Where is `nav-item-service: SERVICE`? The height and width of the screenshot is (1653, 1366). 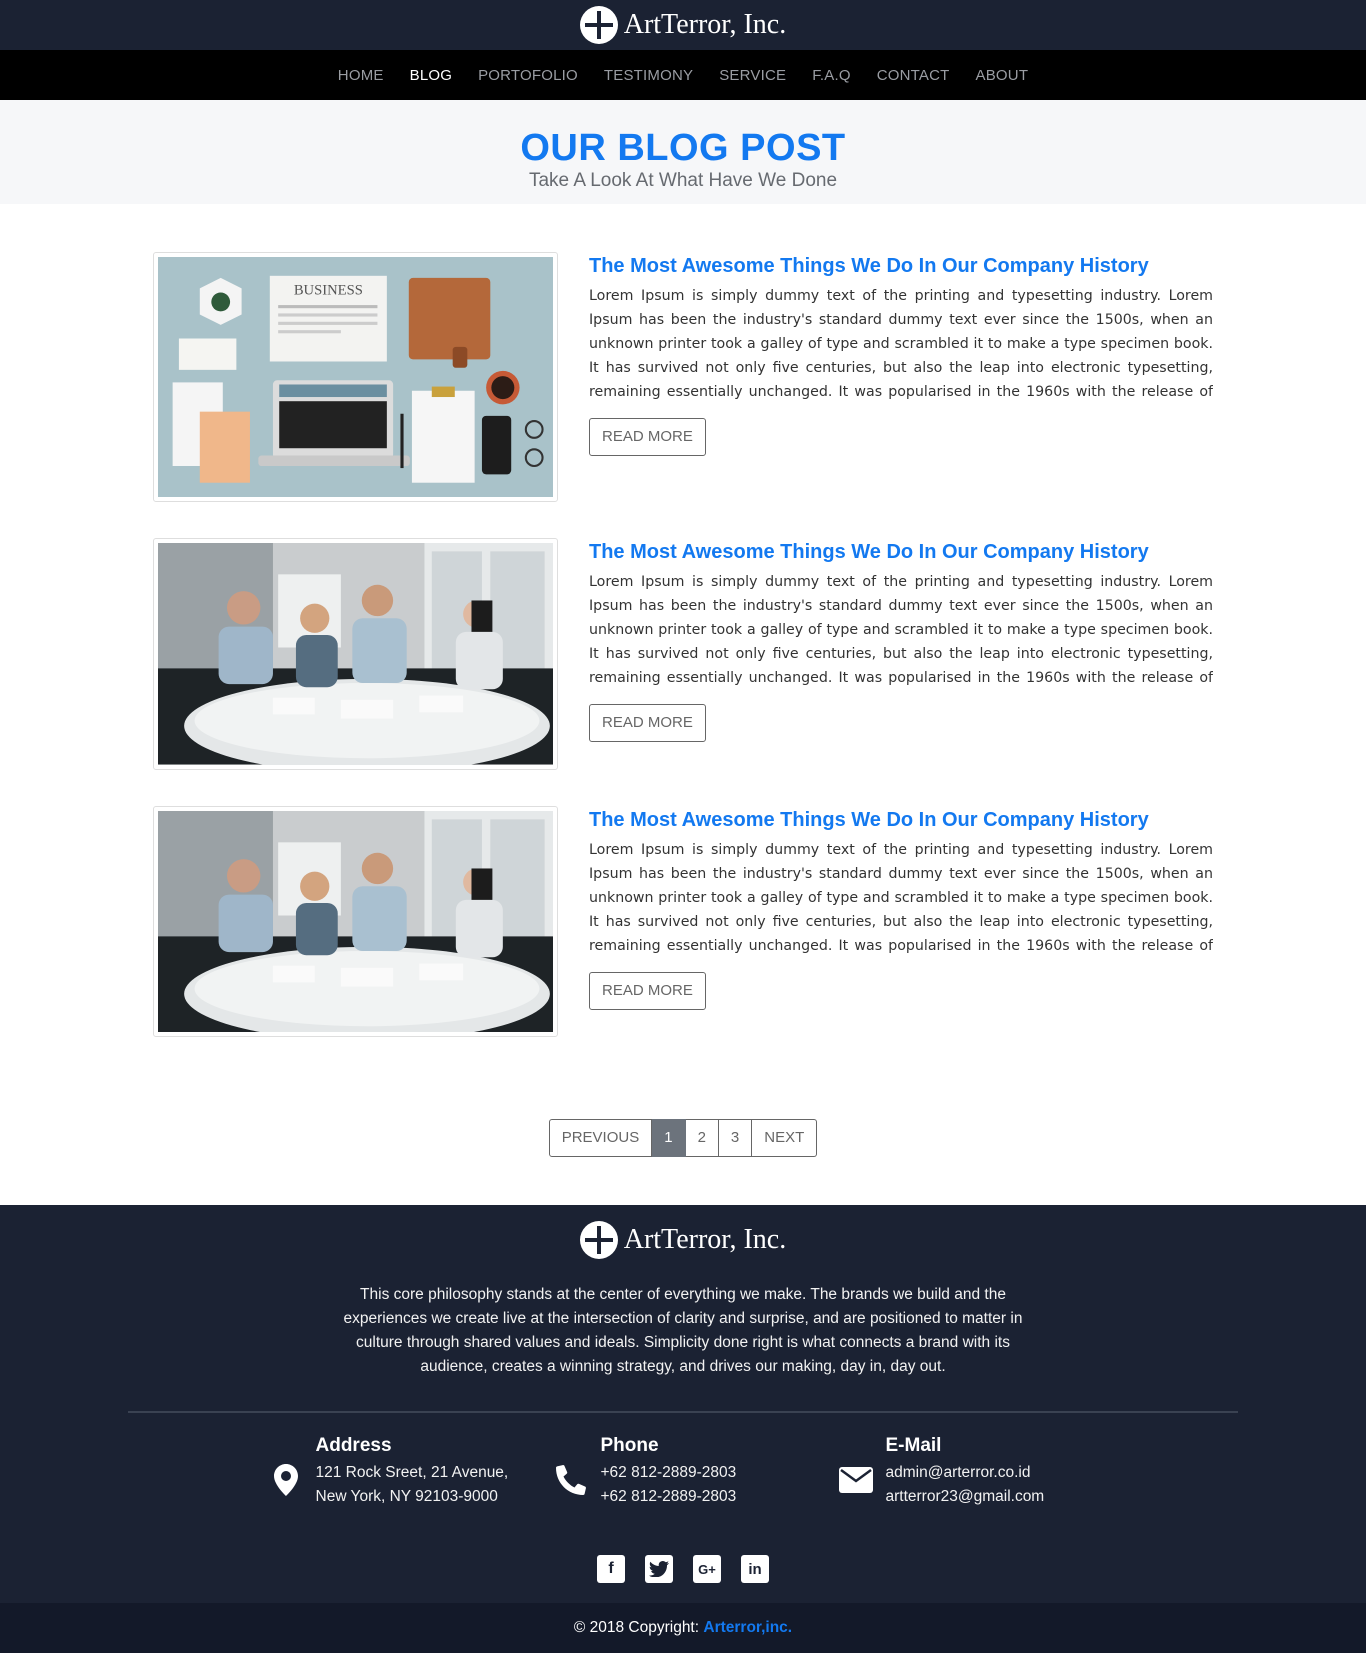
nav-item-service: SERVICE is located at coordinates (752, 75).